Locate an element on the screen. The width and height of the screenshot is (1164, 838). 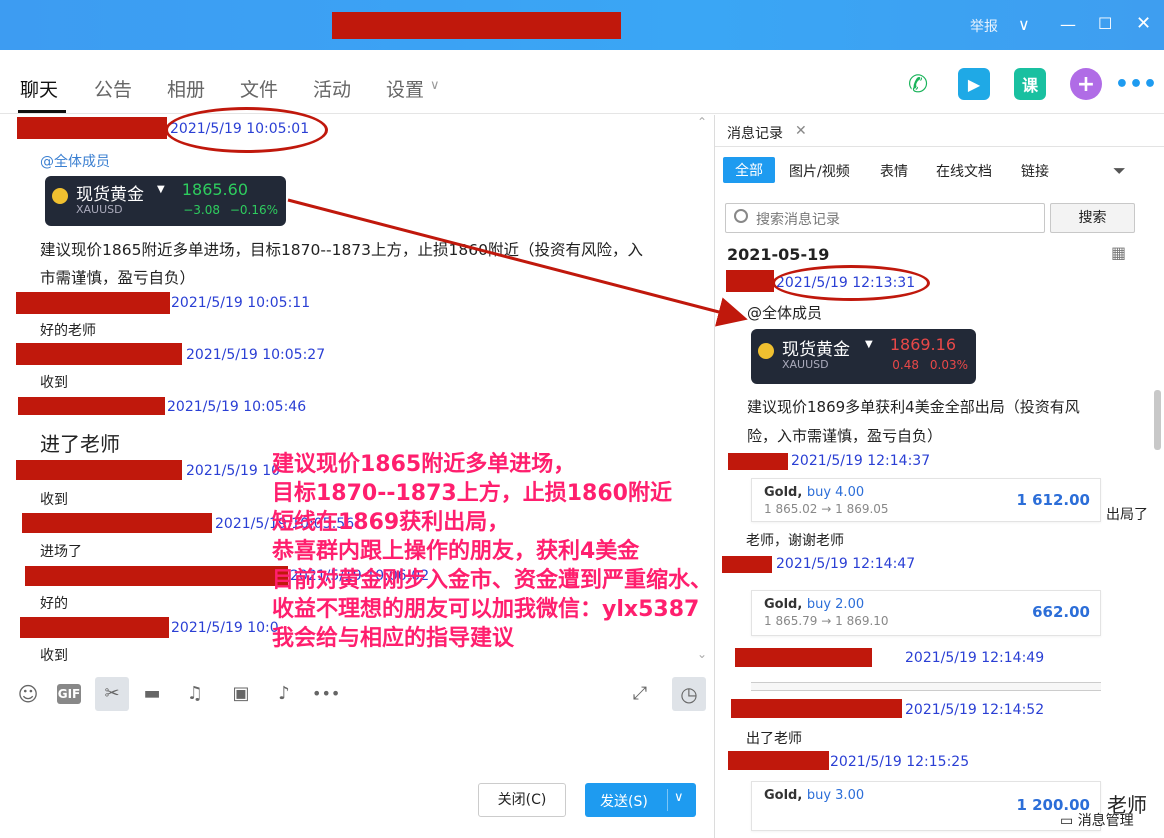
tab-album: 相册 is located at coordinates (186, 88).